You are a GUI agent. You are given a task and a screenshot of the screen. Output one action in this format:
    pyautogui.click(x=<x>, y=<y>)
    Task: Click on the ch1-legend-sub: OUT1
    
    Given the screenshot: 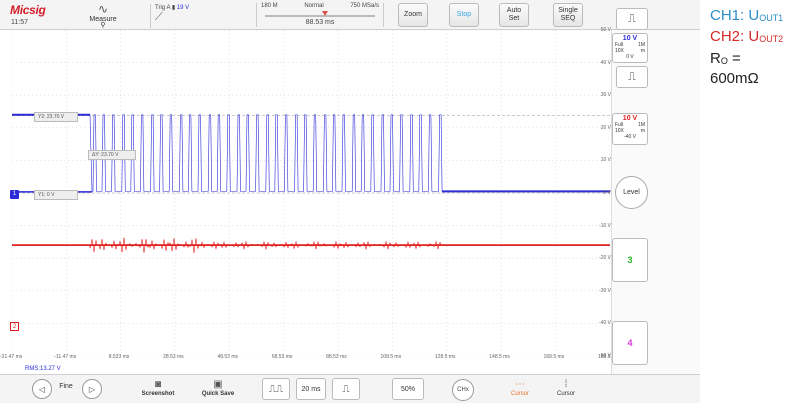 What is the action you would take?
    pyautogui.click(x=771, y=18)
    